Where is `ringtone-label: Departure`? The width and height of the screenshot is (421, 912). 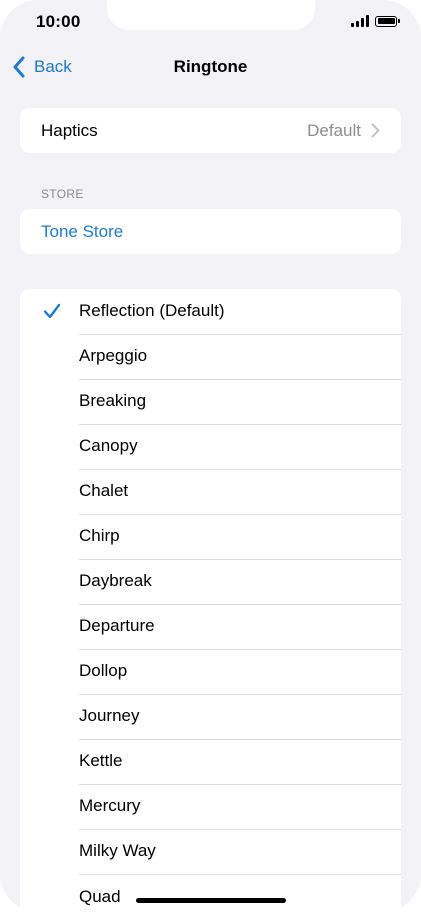
ringtone-label: Departure is located at coordinates (240, 627).